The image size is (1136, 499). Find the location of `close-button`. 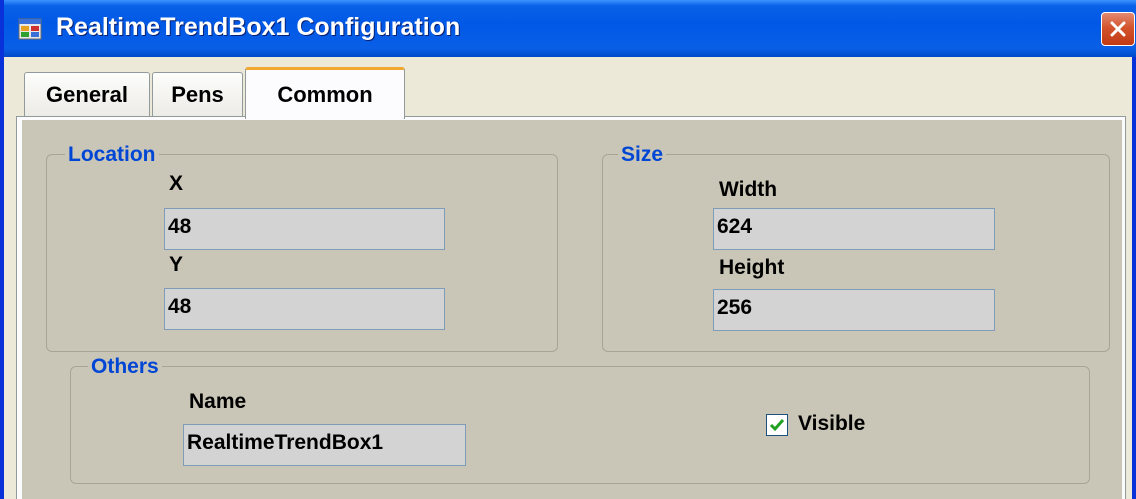

close-button is located at coordinates (1118, 29).